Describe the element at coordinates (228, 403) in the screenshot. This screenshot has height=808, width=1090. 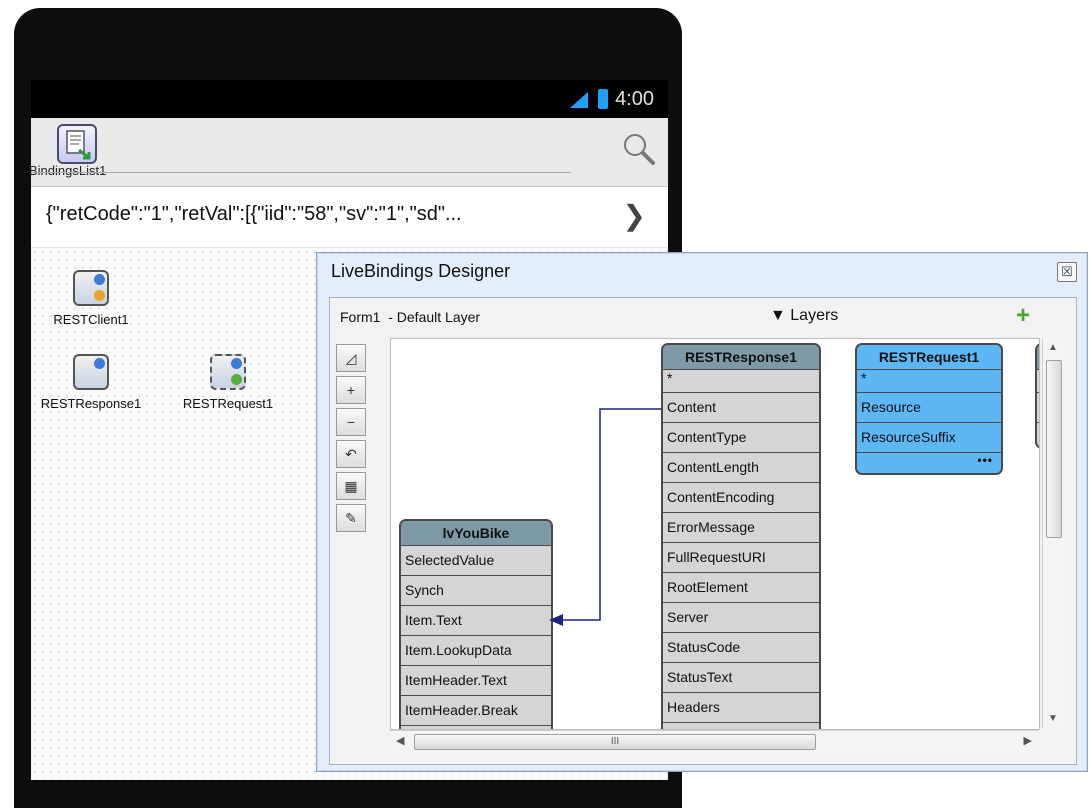
I see `rest-request-label: RESTRequest1` at that location.